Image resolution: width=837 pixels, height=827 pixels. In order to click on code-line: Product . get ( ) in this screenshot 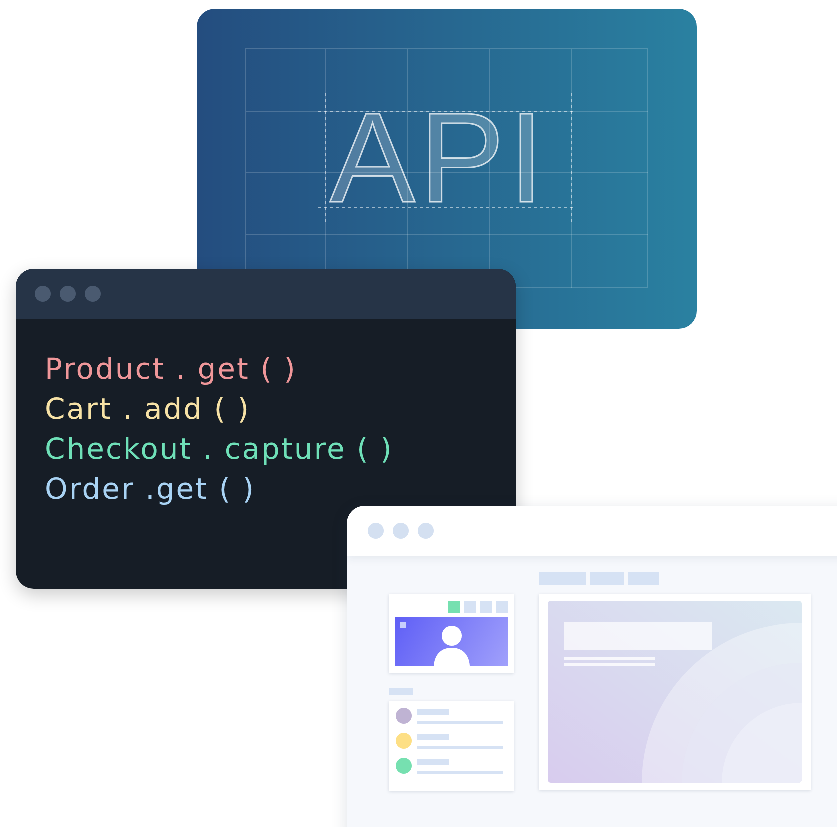, I will do `click(171, 369)`.